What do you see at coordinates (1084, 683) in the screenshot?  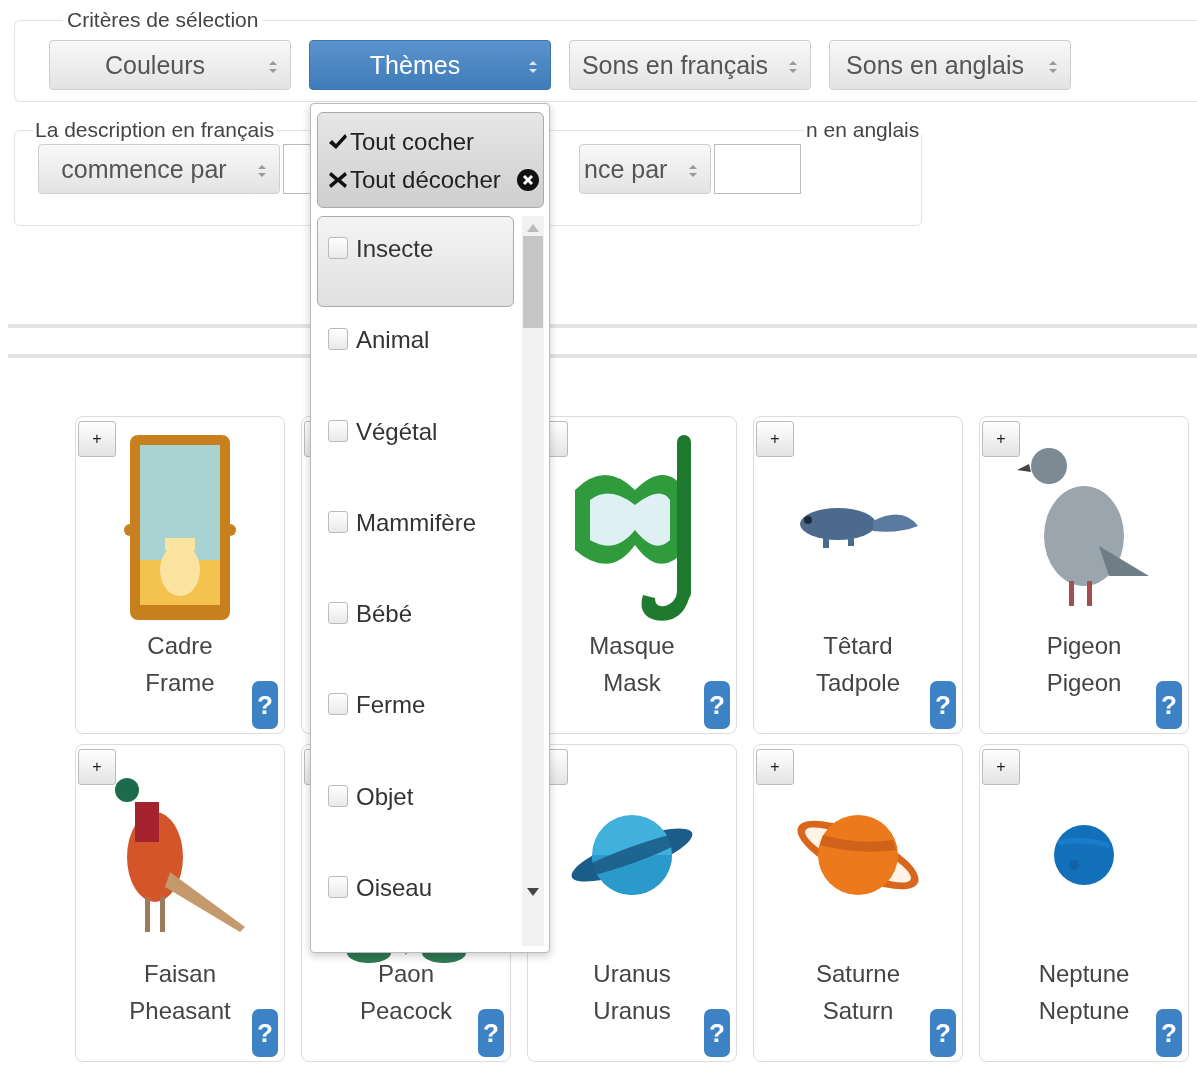 I see `english-word: Pigeon` at bounding box center [1084, 683].